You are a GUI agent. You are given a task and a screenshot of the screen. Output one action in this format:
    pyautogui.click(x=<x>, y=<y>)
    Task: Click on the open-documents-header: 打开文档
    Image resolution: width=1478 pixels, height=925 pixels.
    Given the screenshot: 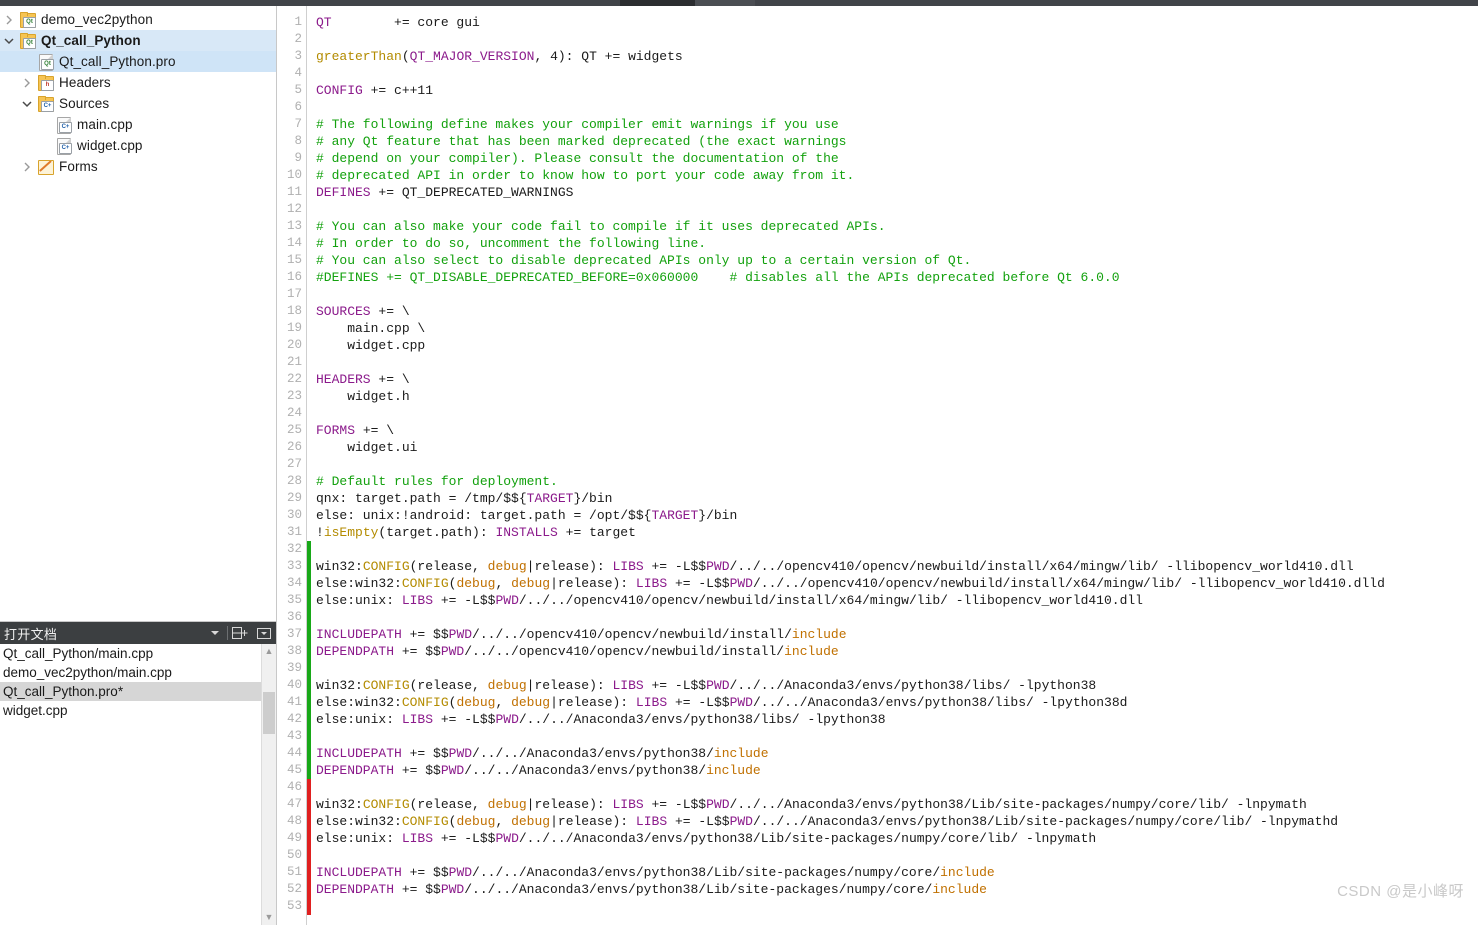 What is the action you would take?
    pyautogui.click(x=138, y=633)
    